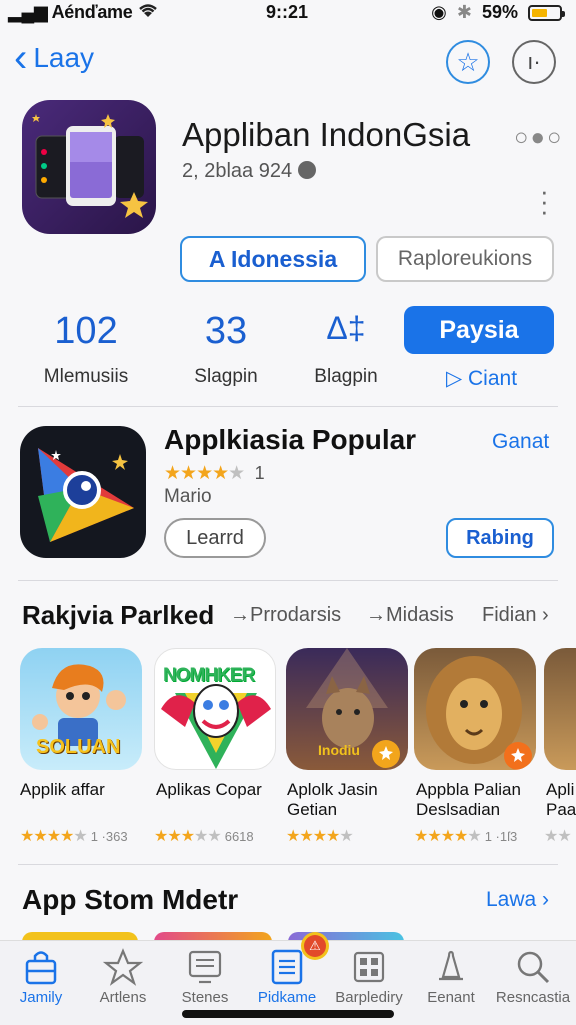 This screenshot has height=1025, width=576. Describe the element at coordinates (226, 376) in the screenshot. I see `stat-label-2: Slagpin` at that location.